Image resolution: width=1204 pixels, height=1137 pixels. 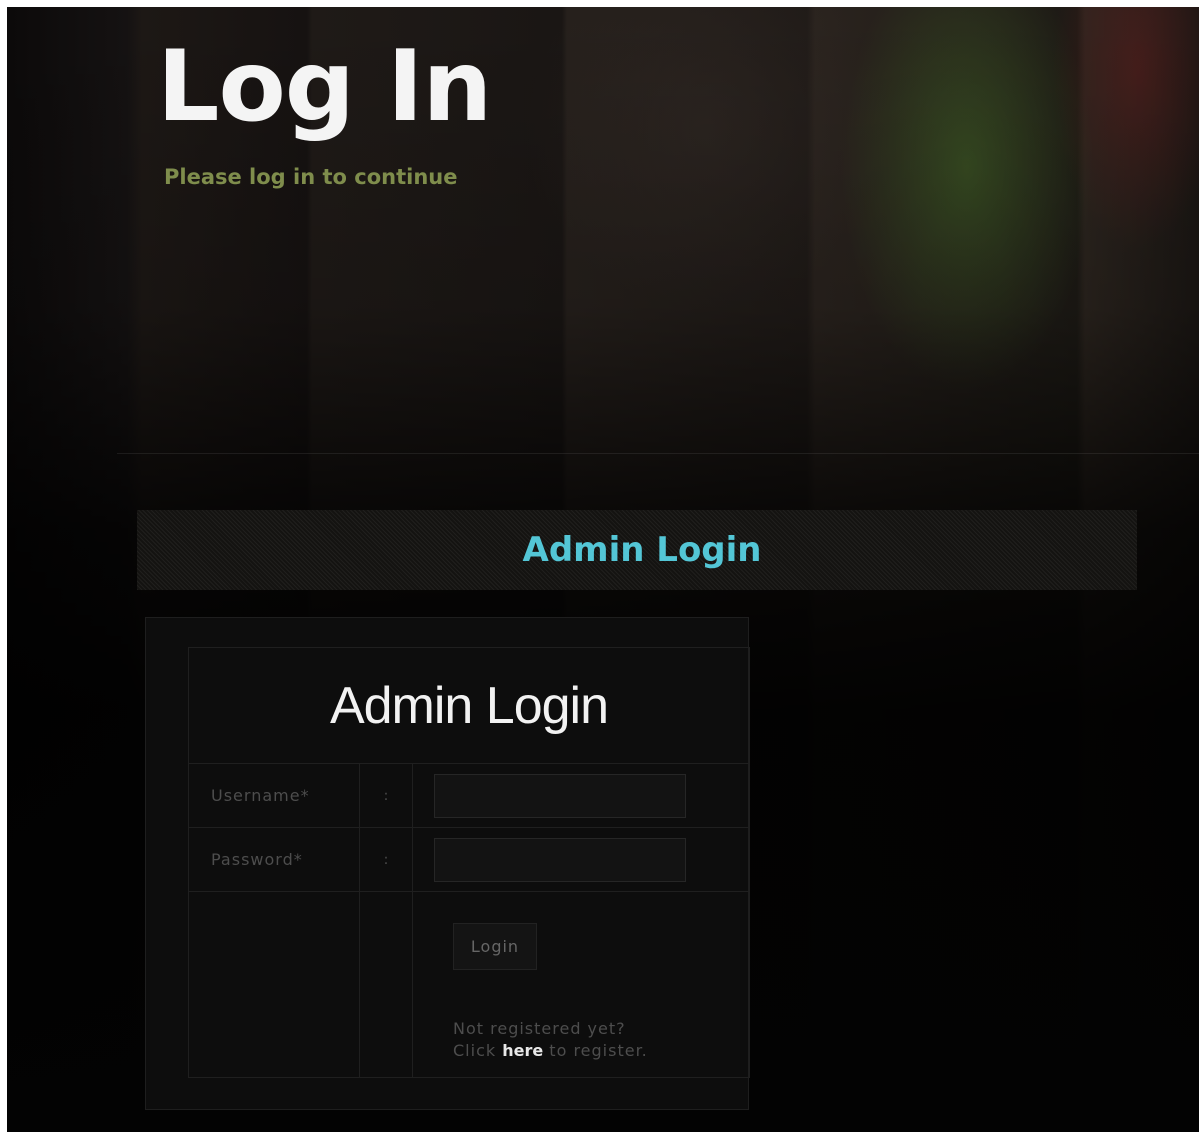 I want to click on section-title: Admin Login, so click(x=642, y=550).